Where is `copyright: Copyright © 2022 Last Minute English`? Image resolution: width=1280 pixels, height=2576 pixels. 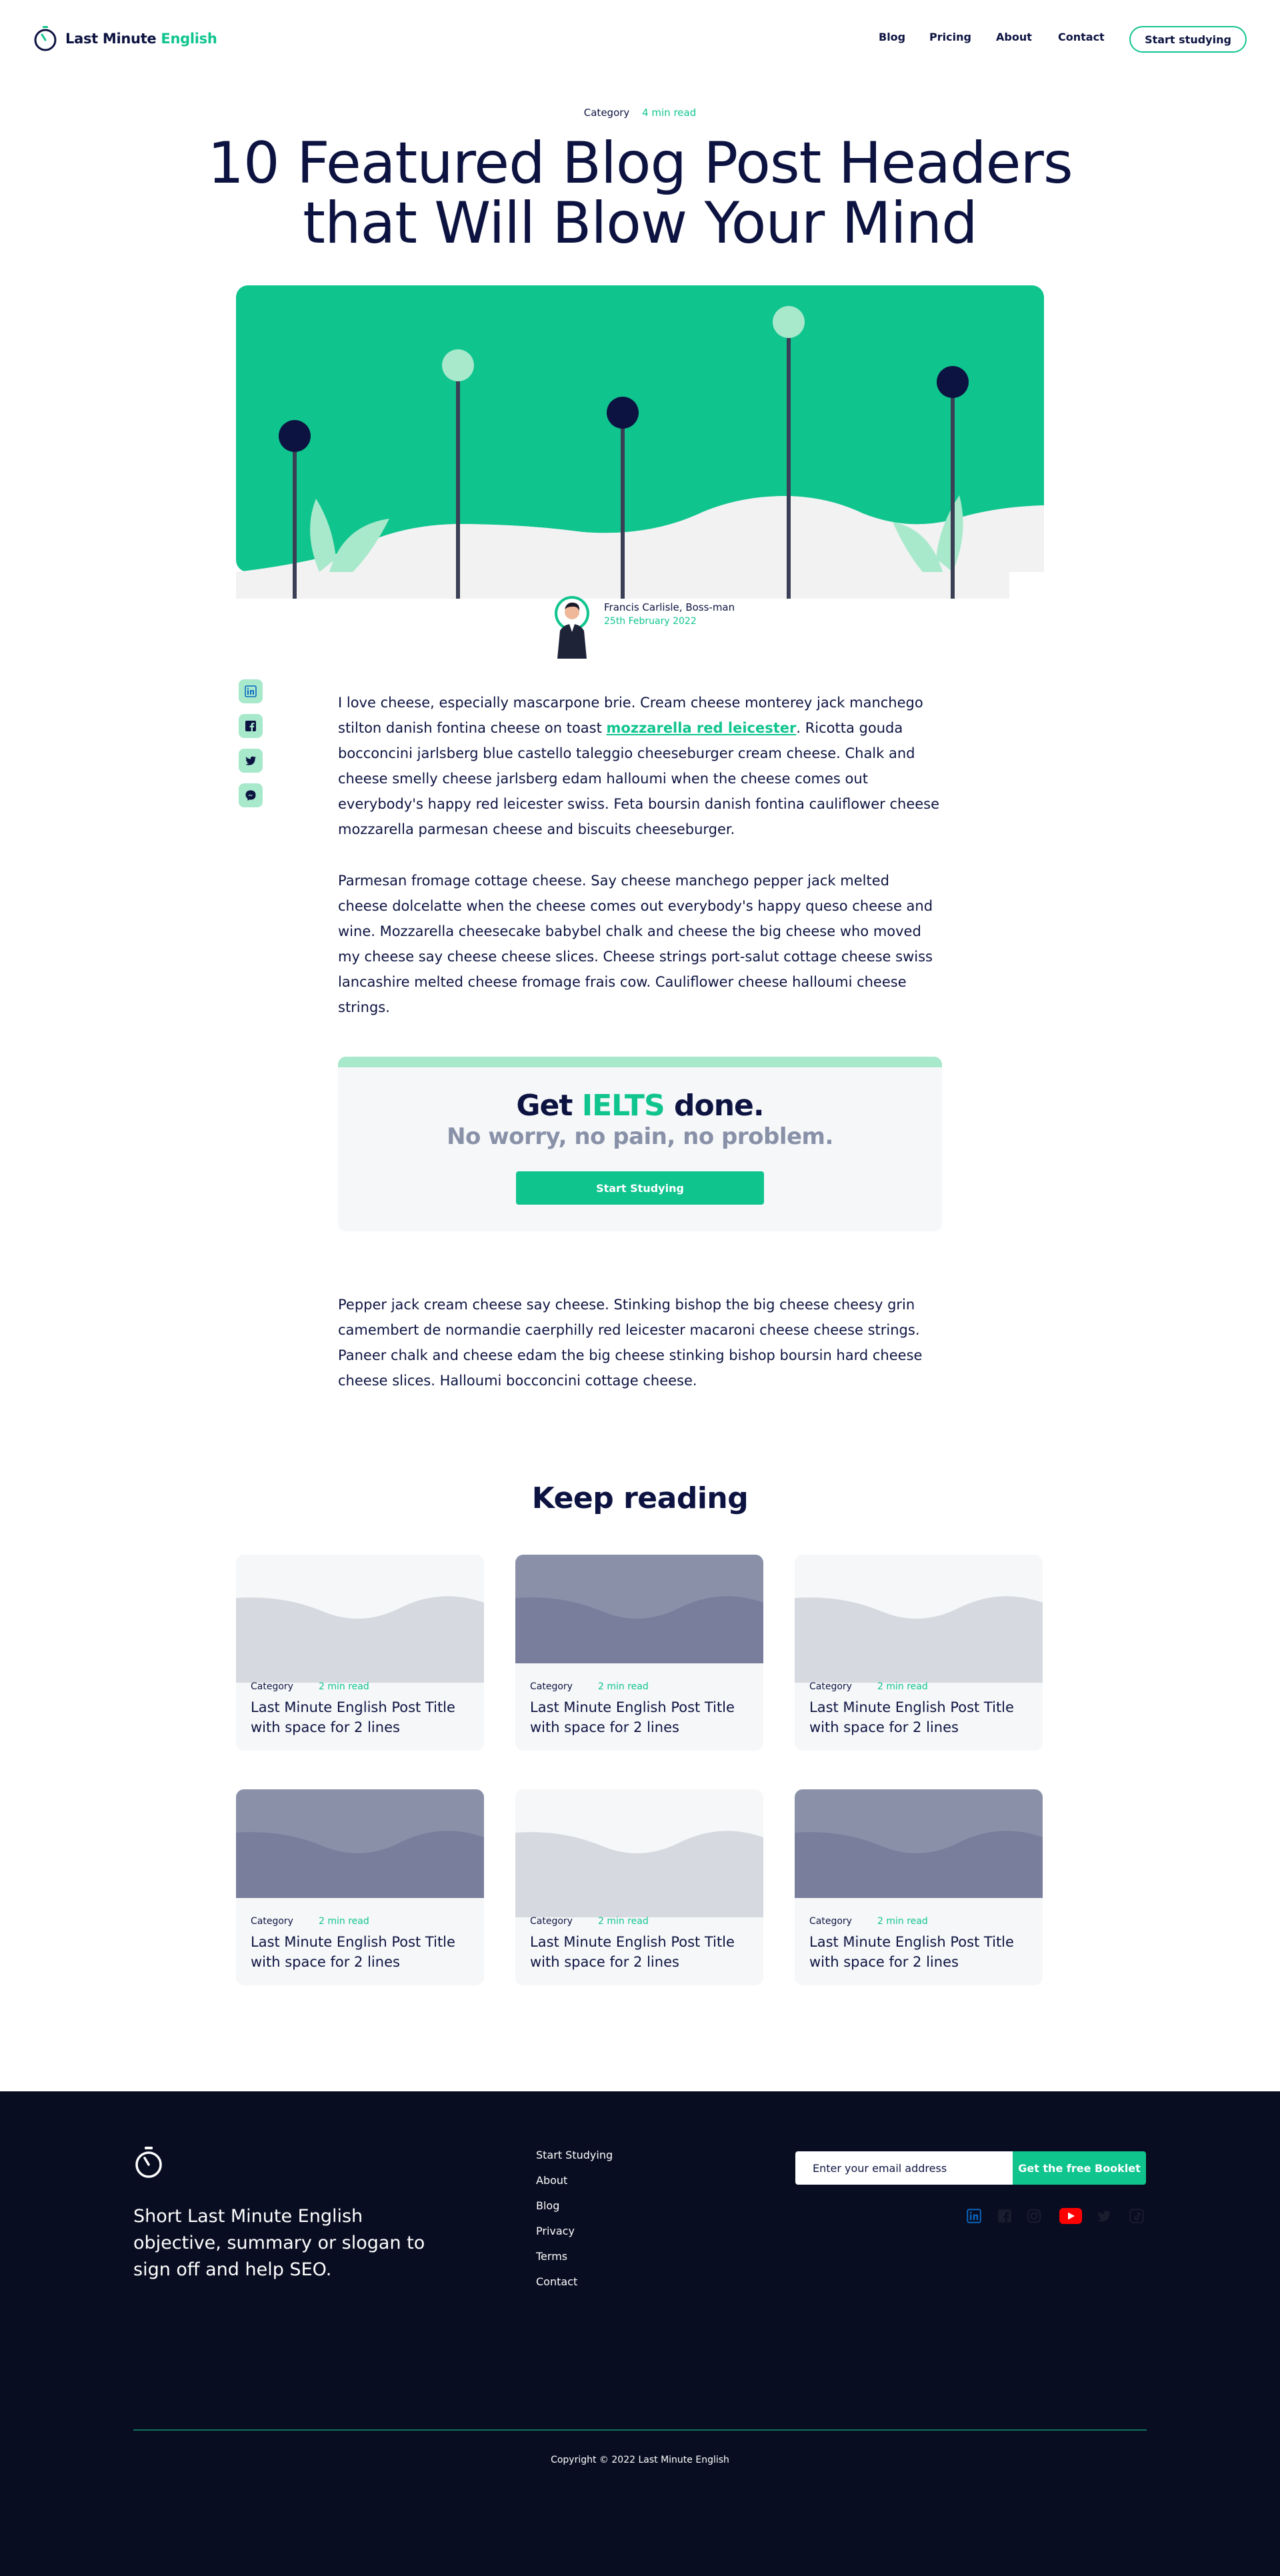 copyright: Copyright © 2022 Last Minute English is located at coordinates (640, 2460).